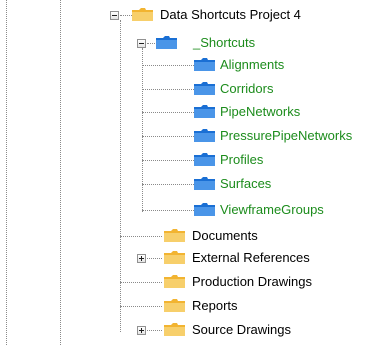  I want to click on node-label-profiles: Profiles, so click(242, 159).